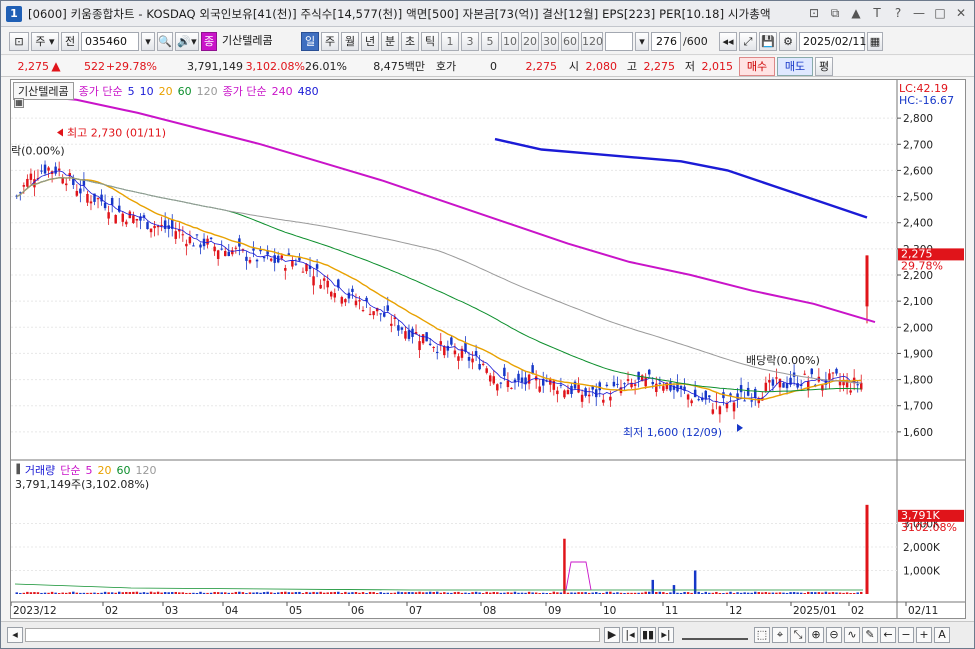 The width and height of the screenshot is (975, 649). I want to click on period-minute-button: 분, so click(390, 41).